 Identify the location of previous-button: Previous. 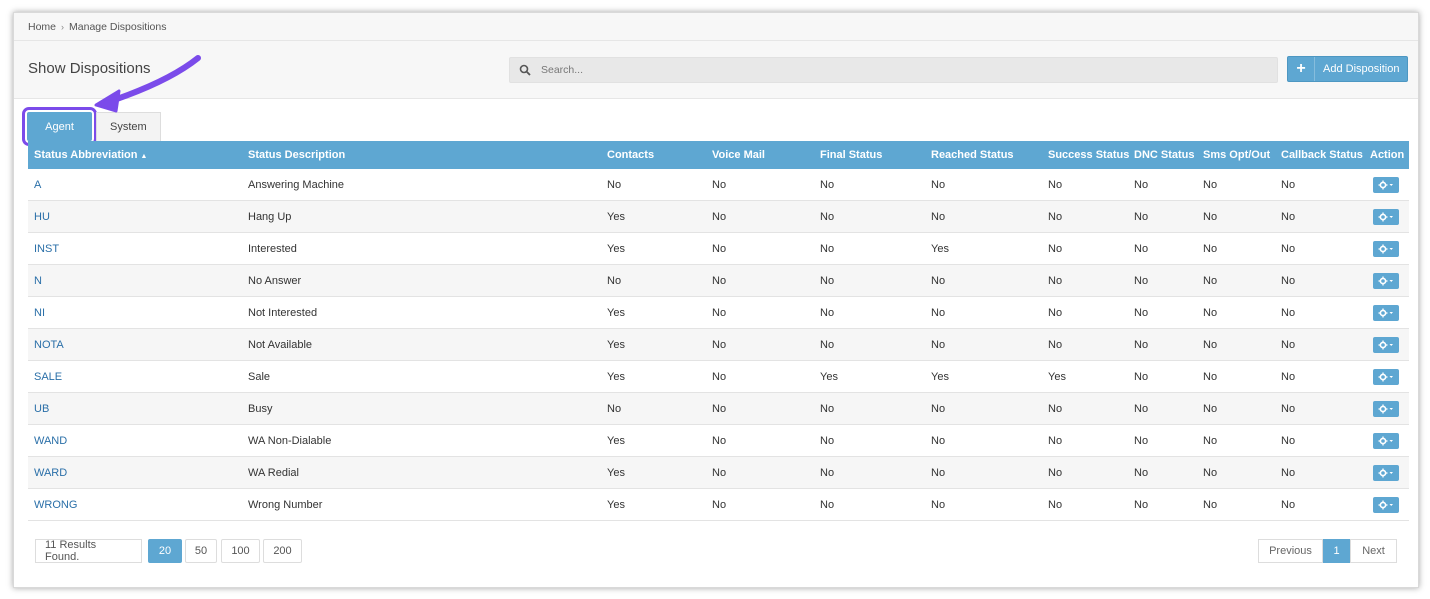
(1290, 551).